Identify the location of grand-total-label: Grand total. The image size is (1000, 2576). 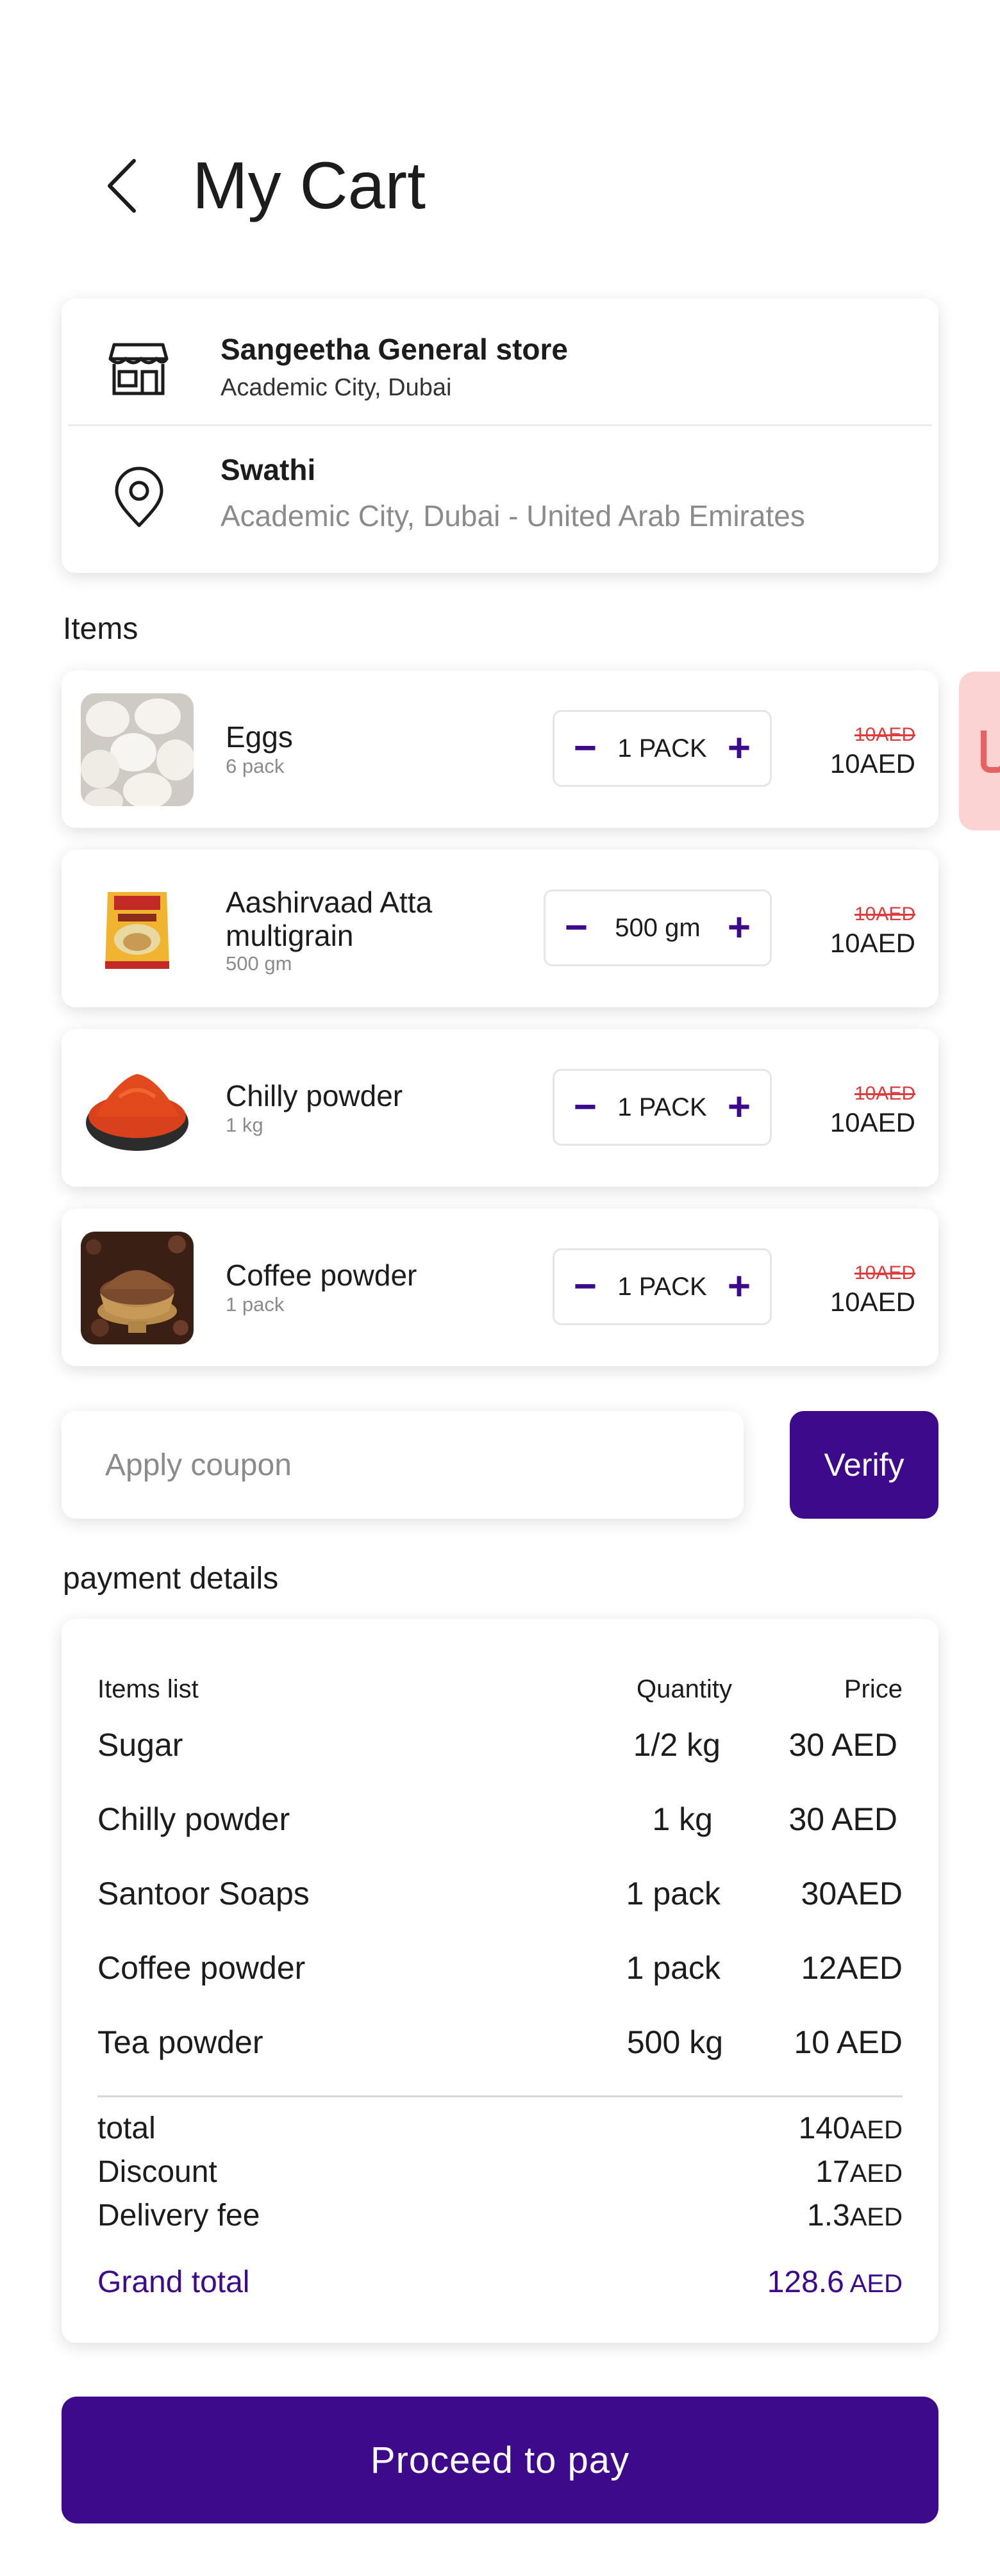
(174, 2282).